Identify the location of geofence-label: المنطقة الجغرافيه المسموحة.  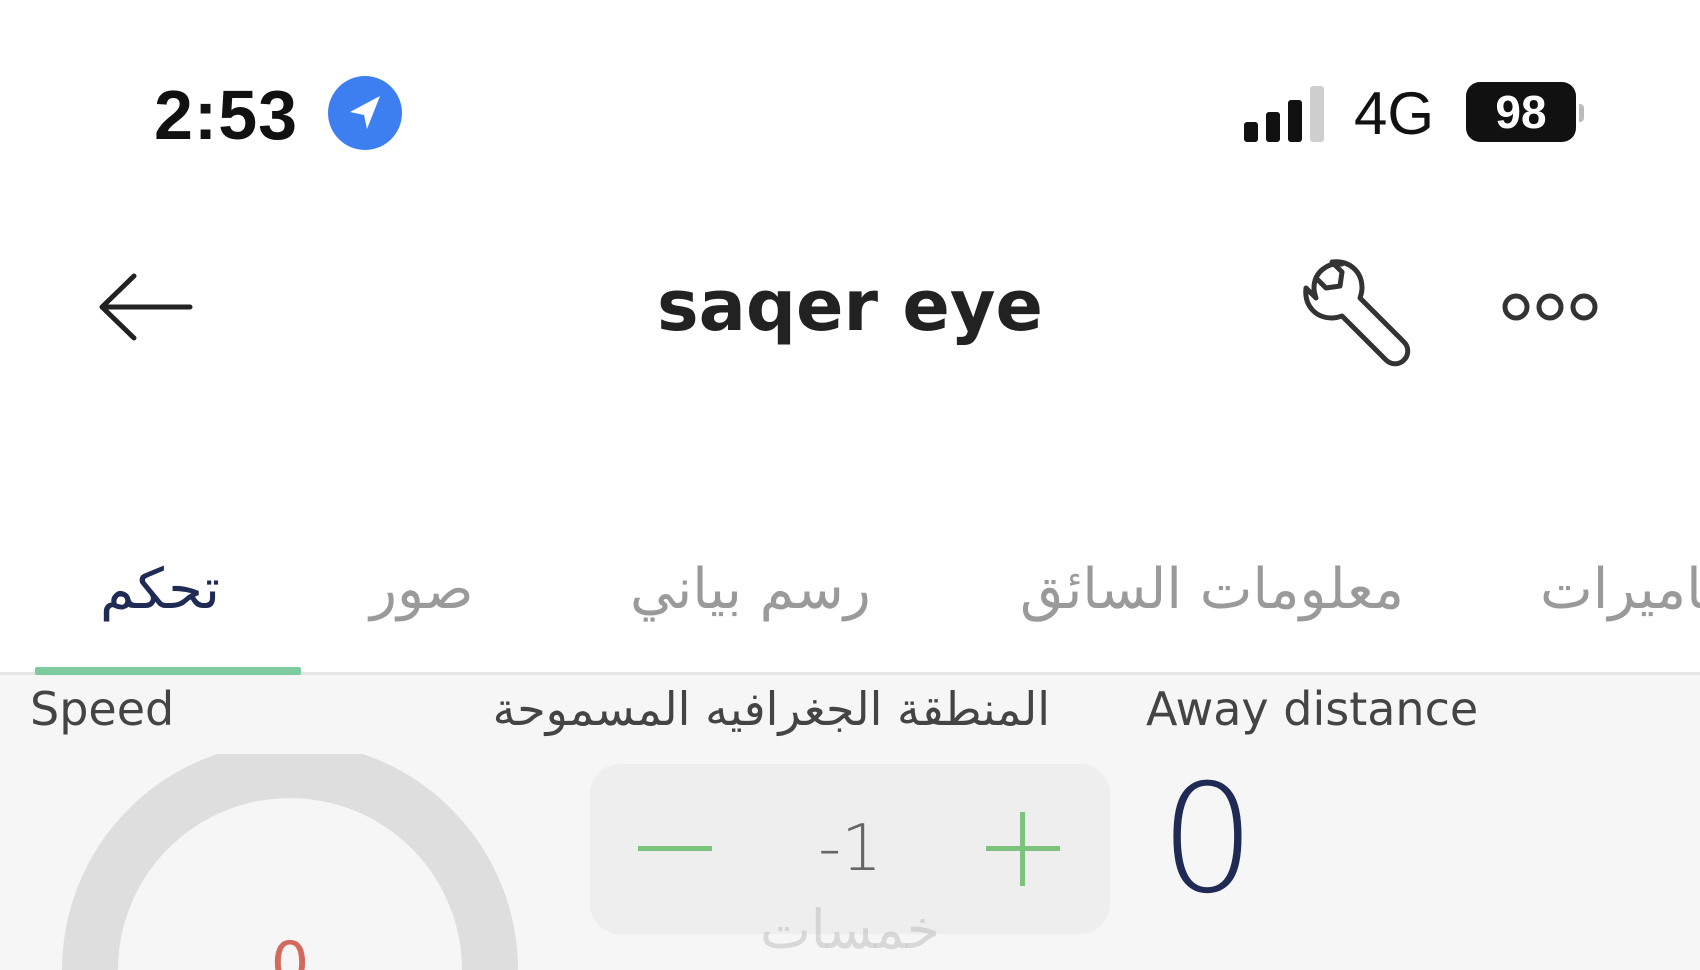
(771, 709).